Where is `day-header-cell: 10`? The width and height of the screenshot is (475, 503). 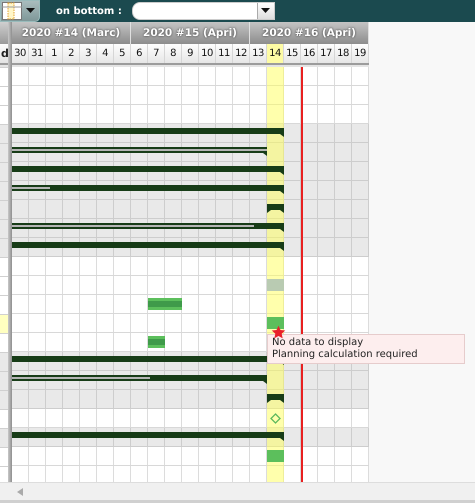
day-header-cell: 10 is located at coordinates (207, 53).